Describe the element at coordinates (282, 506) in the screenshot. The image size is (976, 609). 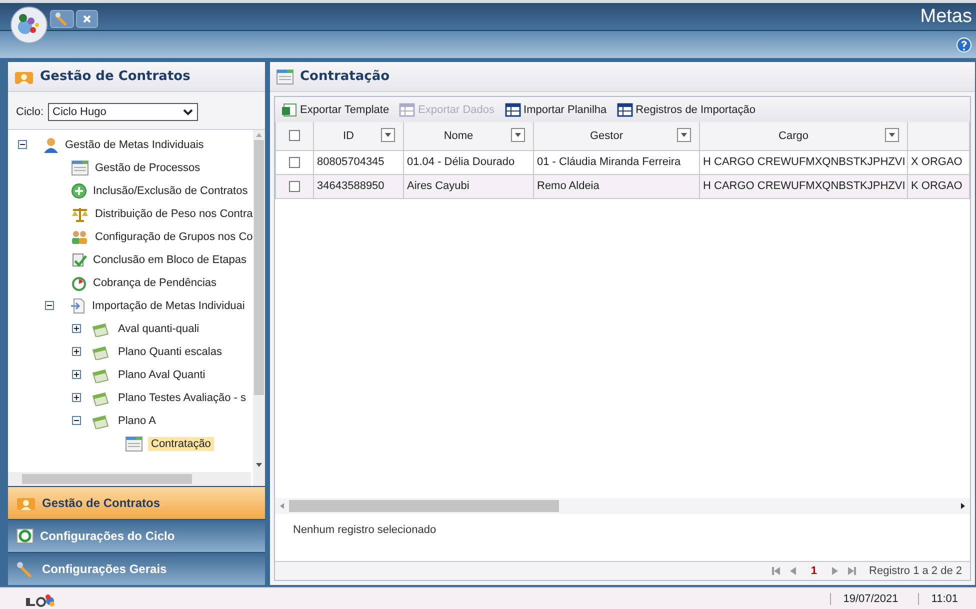
I see `scroll-left-icon` at that location.